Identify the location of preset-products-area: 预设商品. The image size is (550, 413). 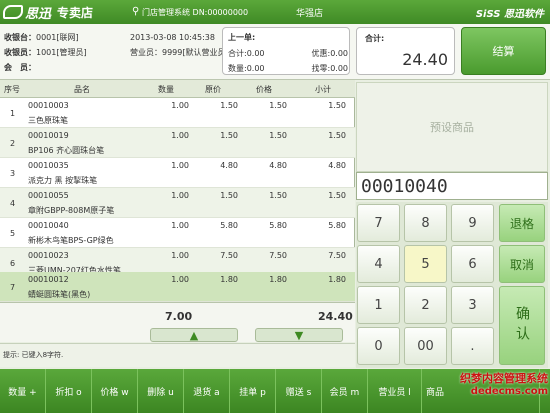
(452, 127).